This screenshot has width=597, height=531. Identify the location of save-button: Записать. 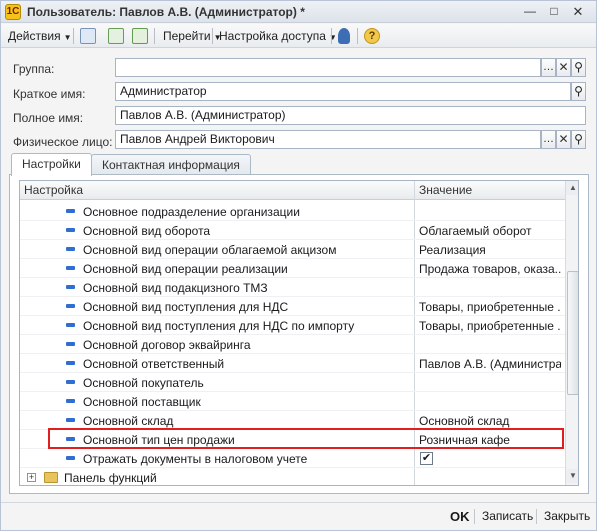
(507, 516).